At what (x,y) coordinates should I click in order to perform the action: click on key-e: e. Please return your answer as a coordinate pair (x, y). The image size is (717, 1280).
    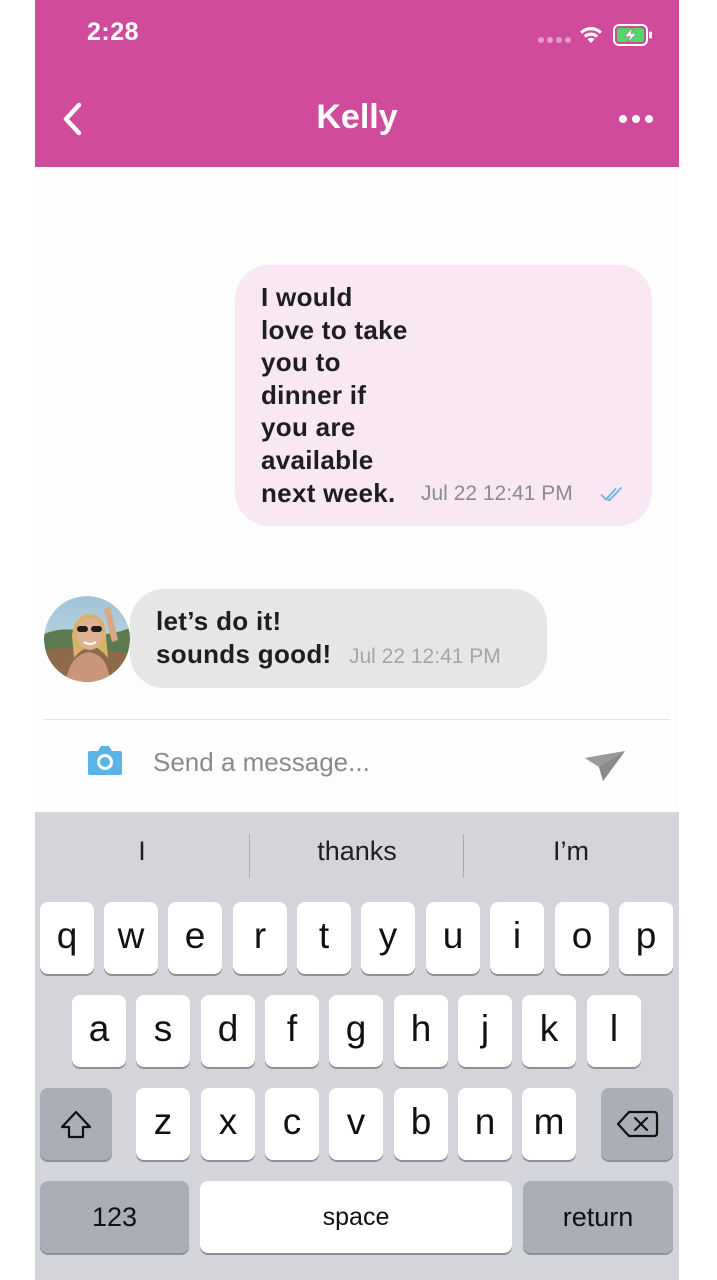
    Looking at the image, I should click on (195, 938).